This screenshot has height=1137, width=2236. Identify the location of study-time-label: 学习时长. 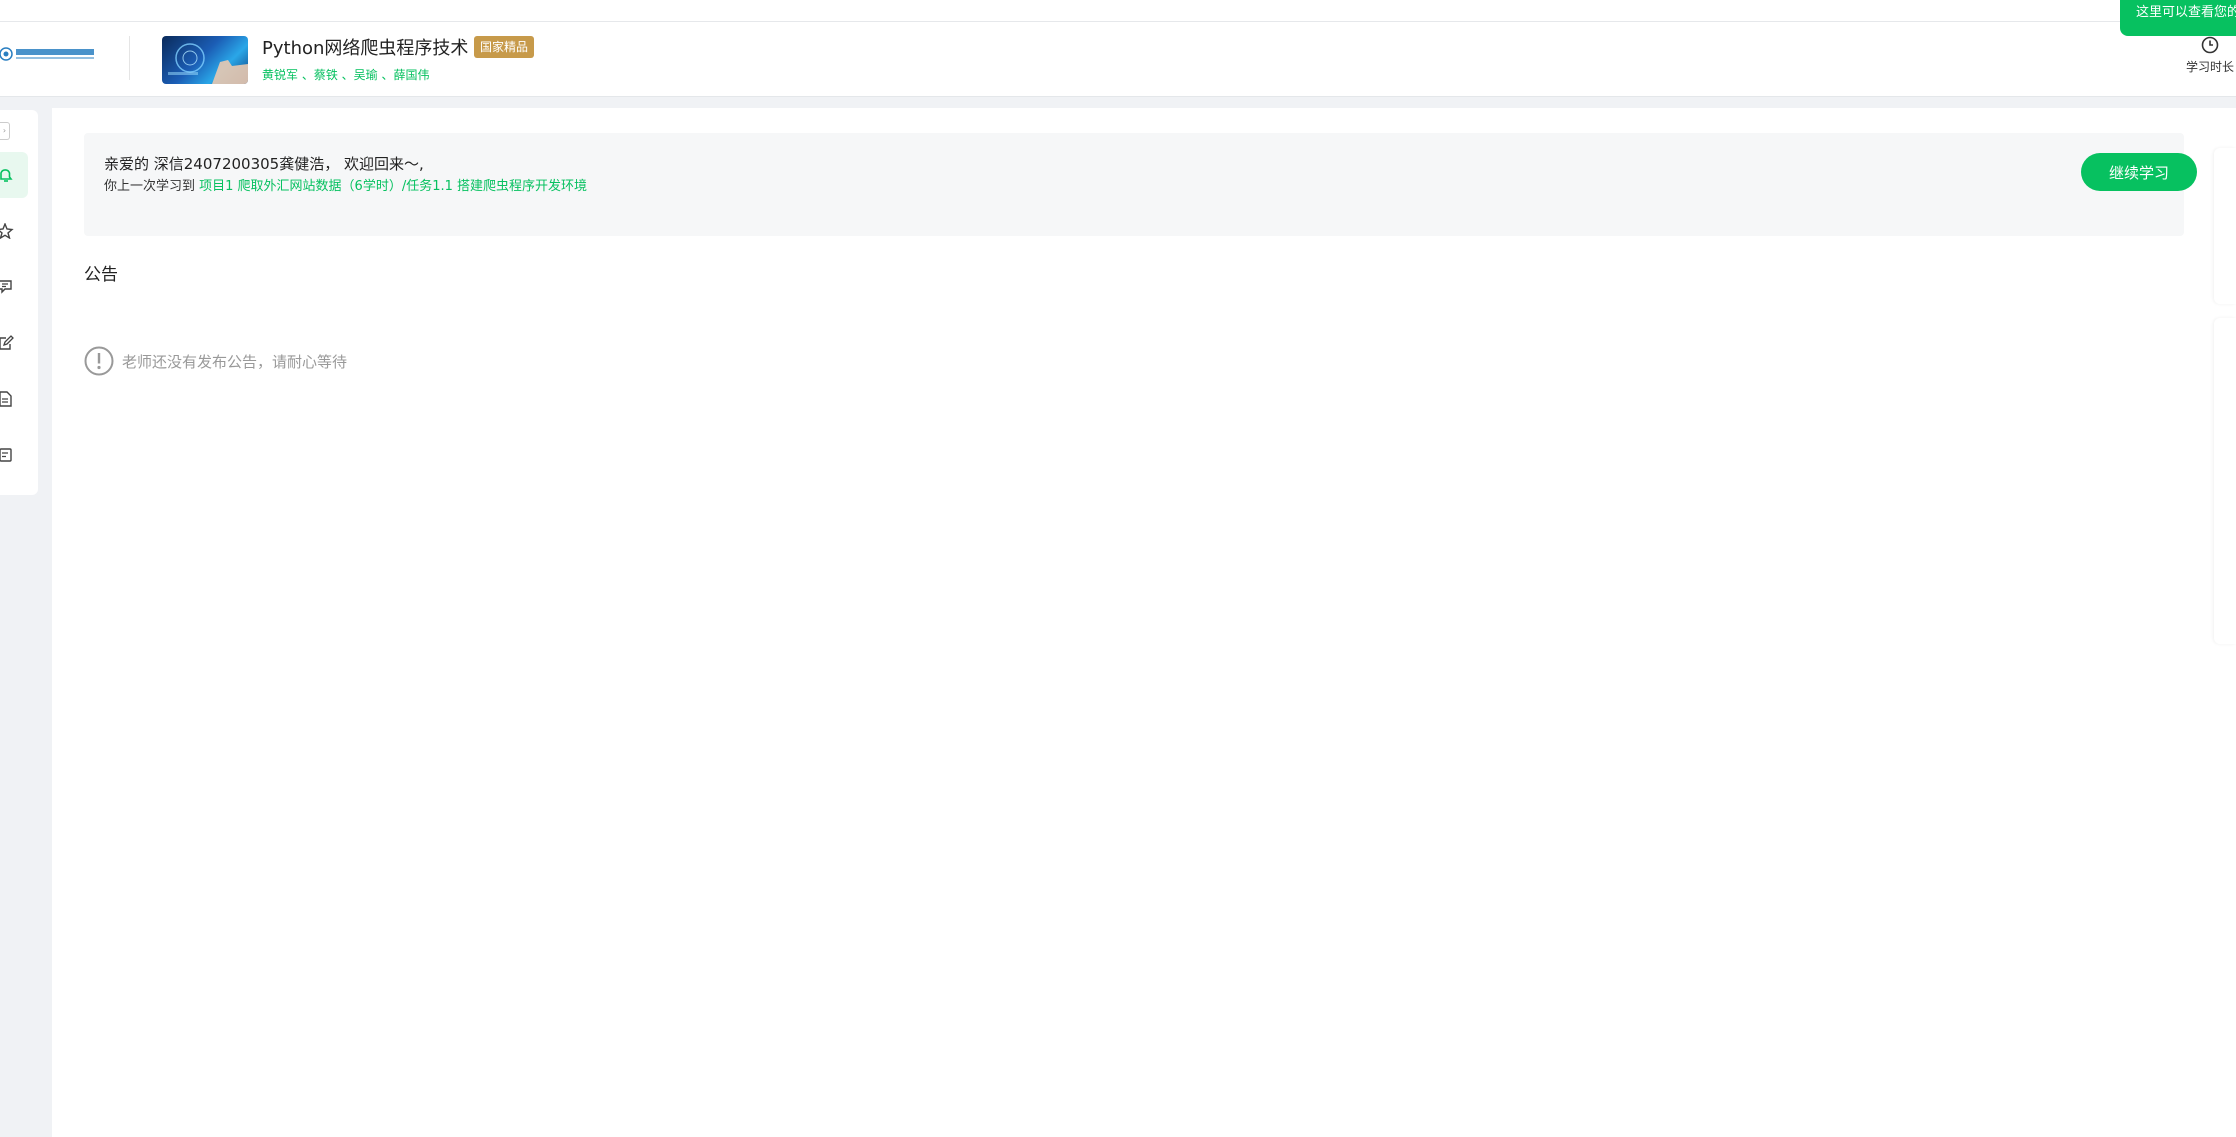
(2209, 67).